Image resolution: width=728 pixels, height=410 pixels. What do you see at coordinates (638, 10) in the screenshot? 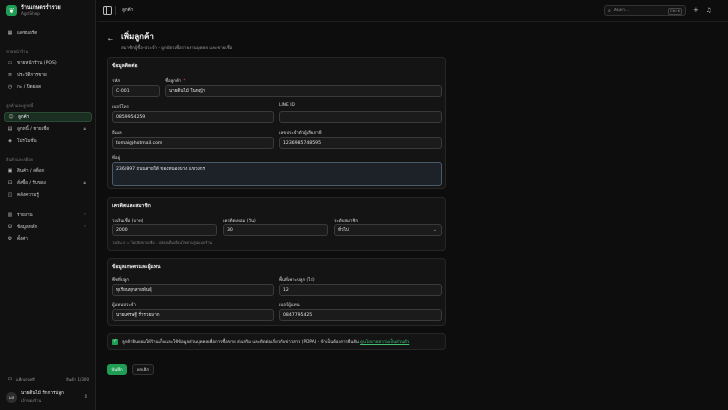
I see `search-input` at bounding box center [638, 10].